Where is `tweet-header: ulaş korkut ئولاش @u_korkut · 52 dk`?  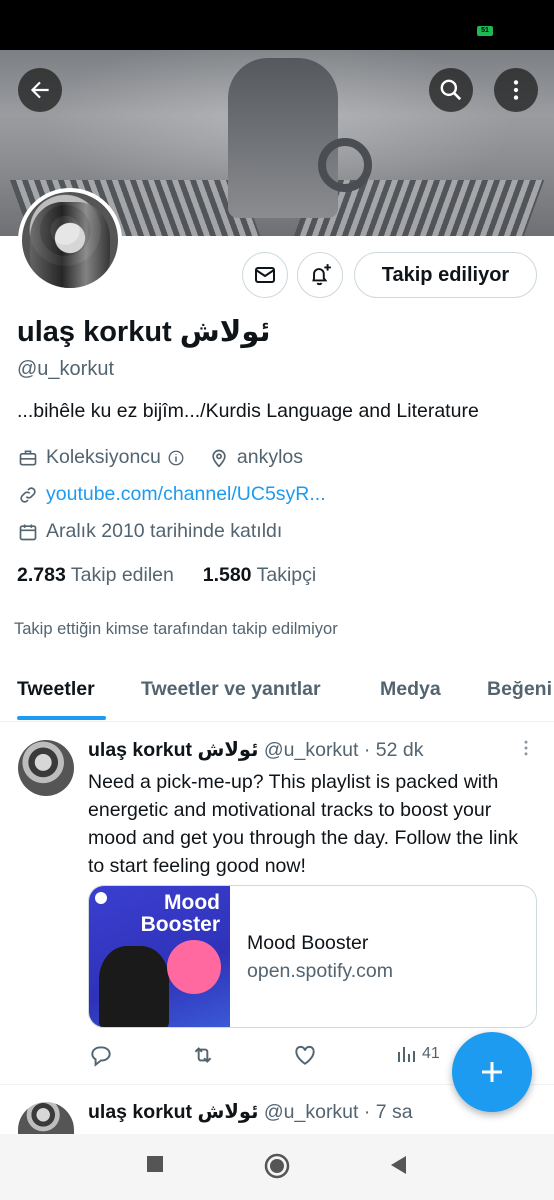 tweet-header: ulaş korkut ئولاش @u_korkut · 52 dk is located at coordinates (256, 750).